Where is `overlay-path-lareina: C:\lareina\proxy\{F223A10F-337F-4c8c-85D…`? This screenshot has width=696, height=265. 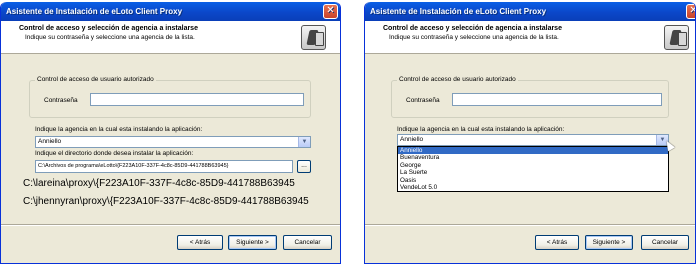 overlay-path-lareina: C:\lareina\proxy\{F223A10F-337F-4c8c-85D… is located at coordinates (159, 183).